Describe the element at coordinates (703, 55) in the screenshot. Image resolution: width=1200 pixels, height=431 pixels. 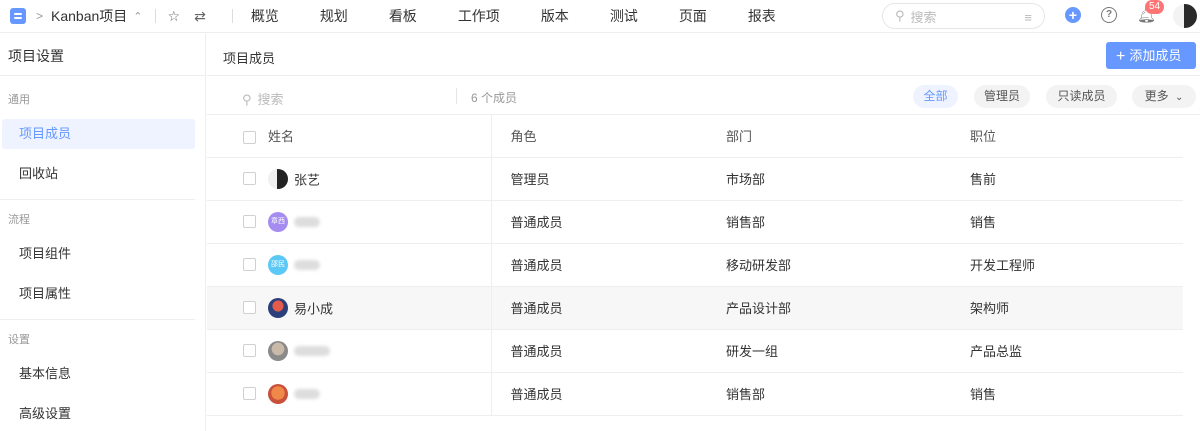
I see `panel-header: 项目成员 + 添加成员` at that location.